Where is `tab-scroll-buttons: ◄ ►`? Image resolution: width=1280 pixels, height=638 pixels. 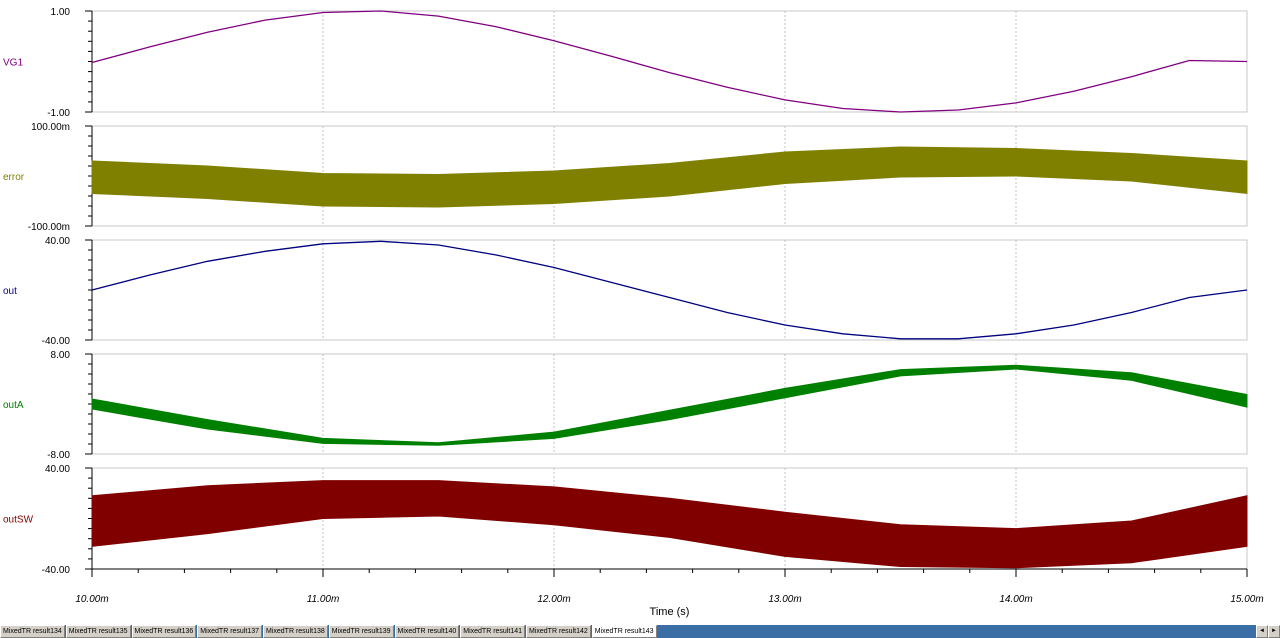
tab-scroll-buttons: ◄ ► is located at coordinates (1268, 631).